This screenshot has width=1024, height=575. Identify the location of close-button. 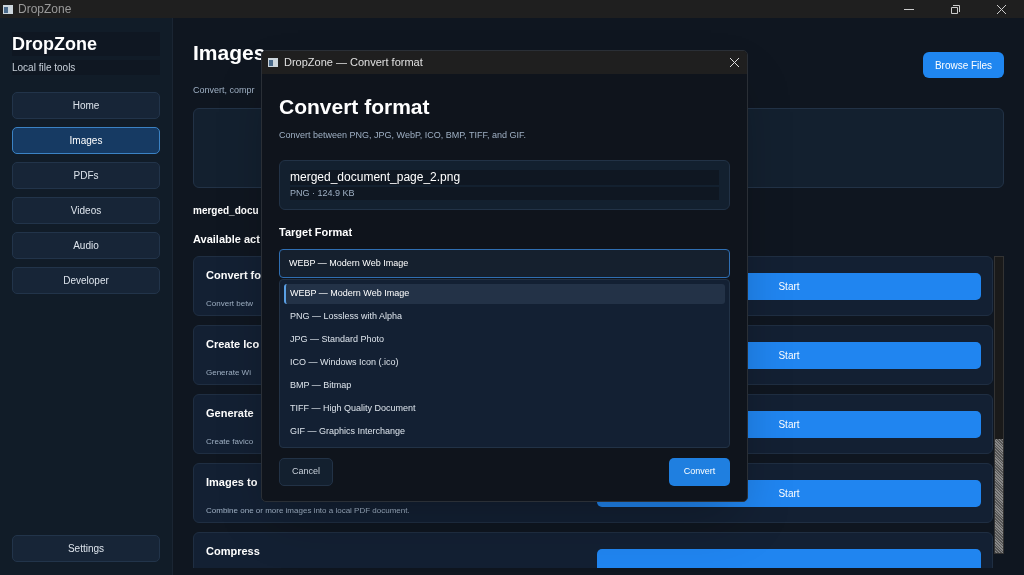
(734, 62).